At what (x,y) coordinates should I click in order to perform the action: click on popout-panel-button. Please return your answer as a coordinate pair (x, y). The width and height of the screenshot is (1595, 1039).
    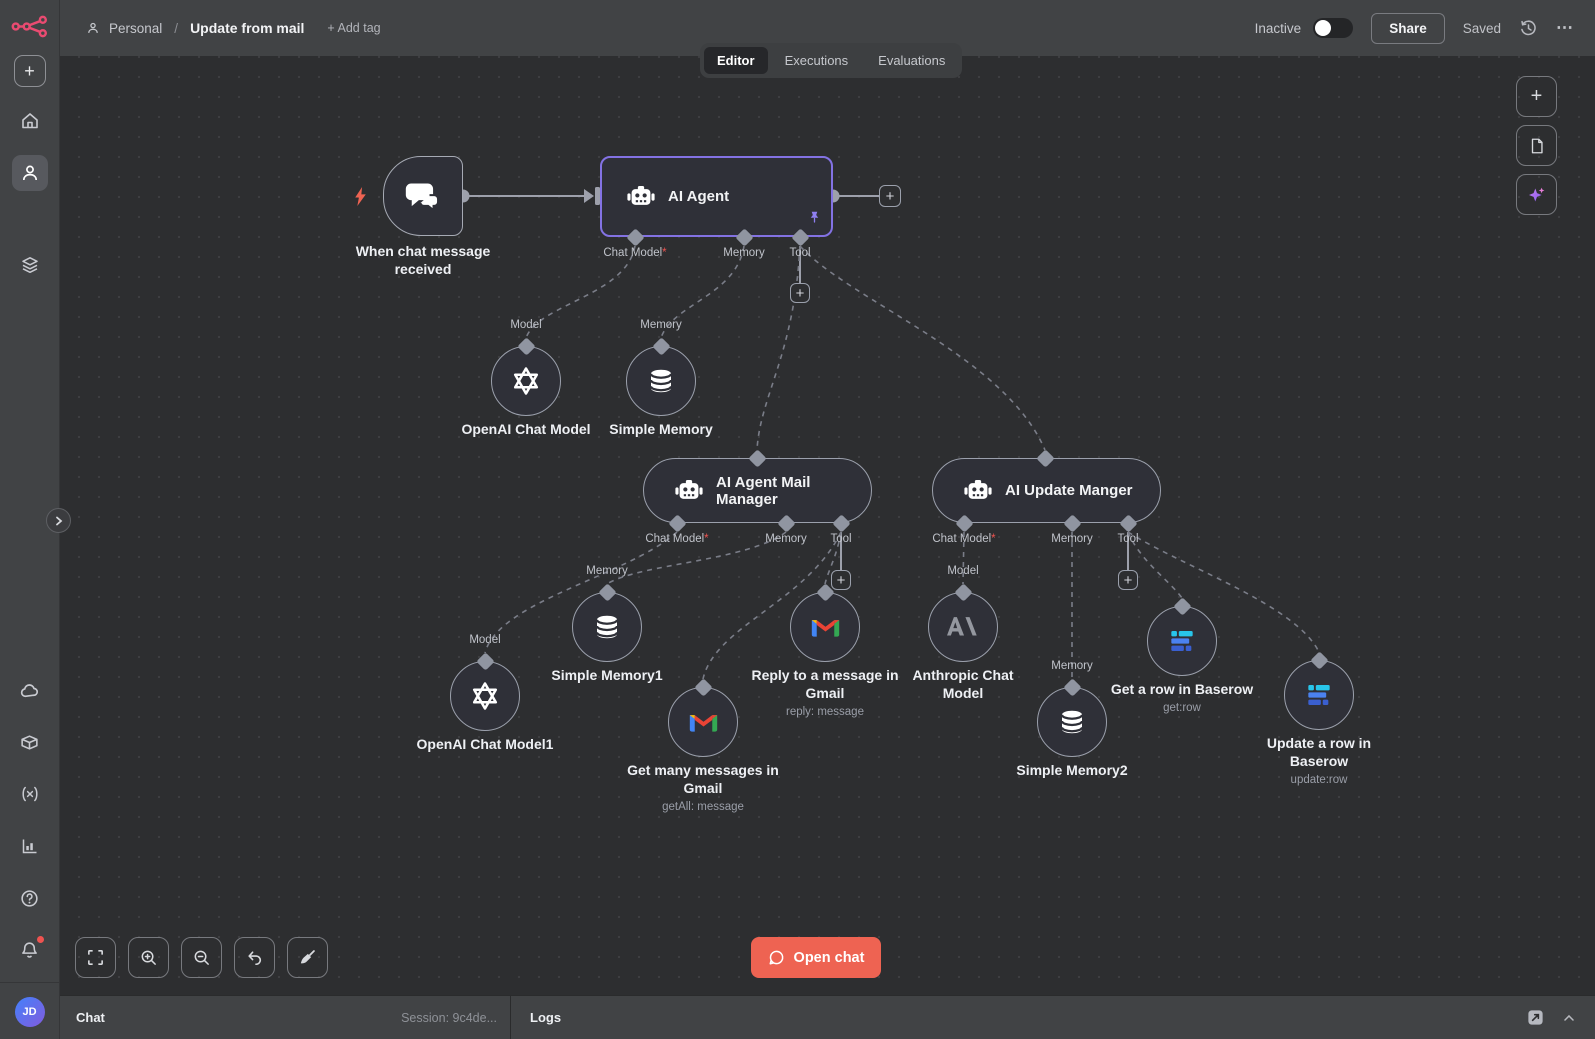
    Looking at the image, I should click on (1535, 1017).